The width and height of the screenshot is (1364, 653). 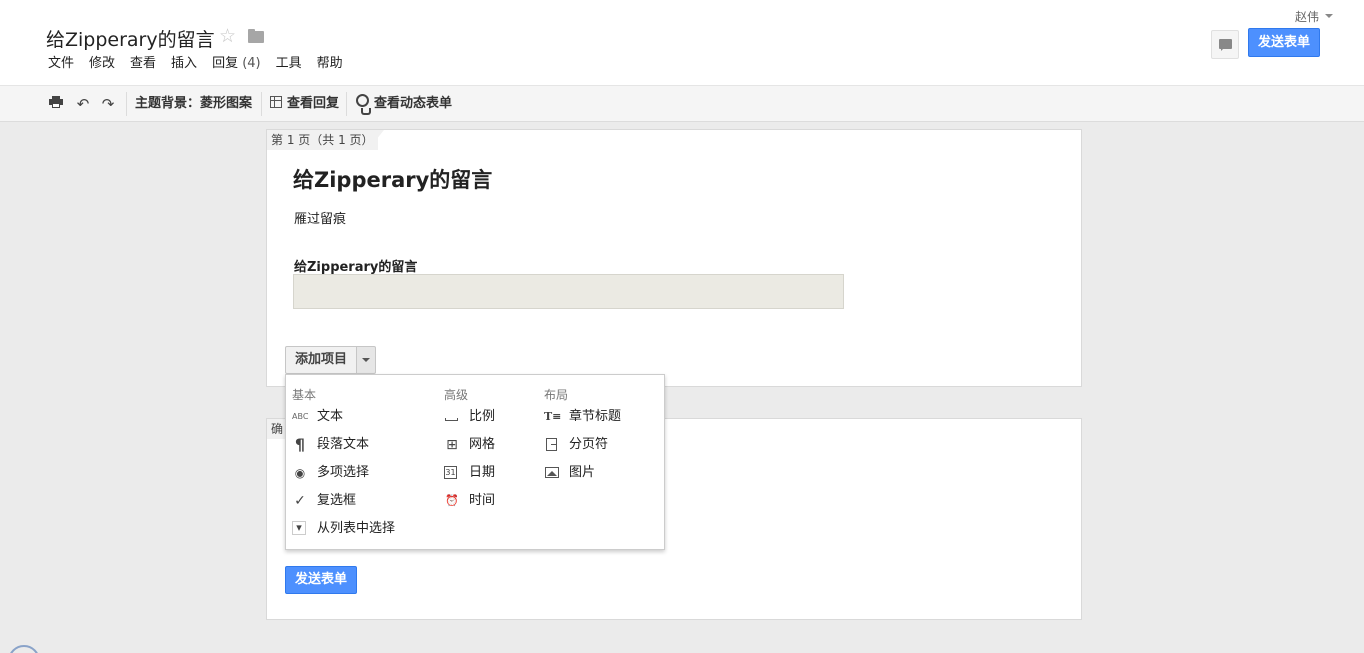 I want to click on page-tab-corner, so click(x=376, y=140).